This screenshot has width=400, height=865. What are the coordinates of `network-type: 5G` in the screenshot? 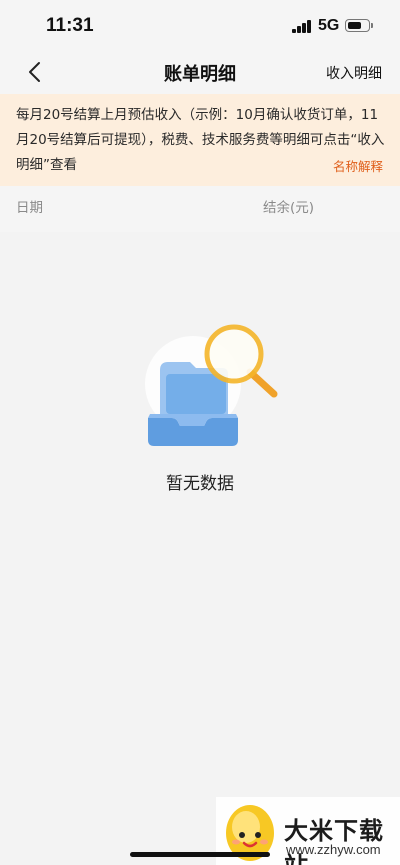 It's located at (329, 25).